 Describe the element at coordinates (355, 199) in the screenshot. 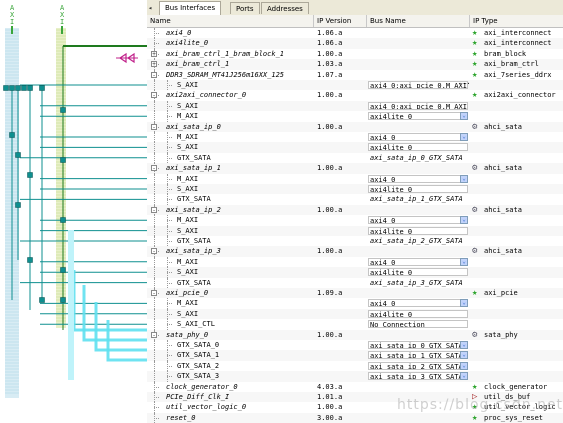

I see `bus-interface-row: GTX_SATA axi_sata_ip_1_GTX_SATA` at that location.